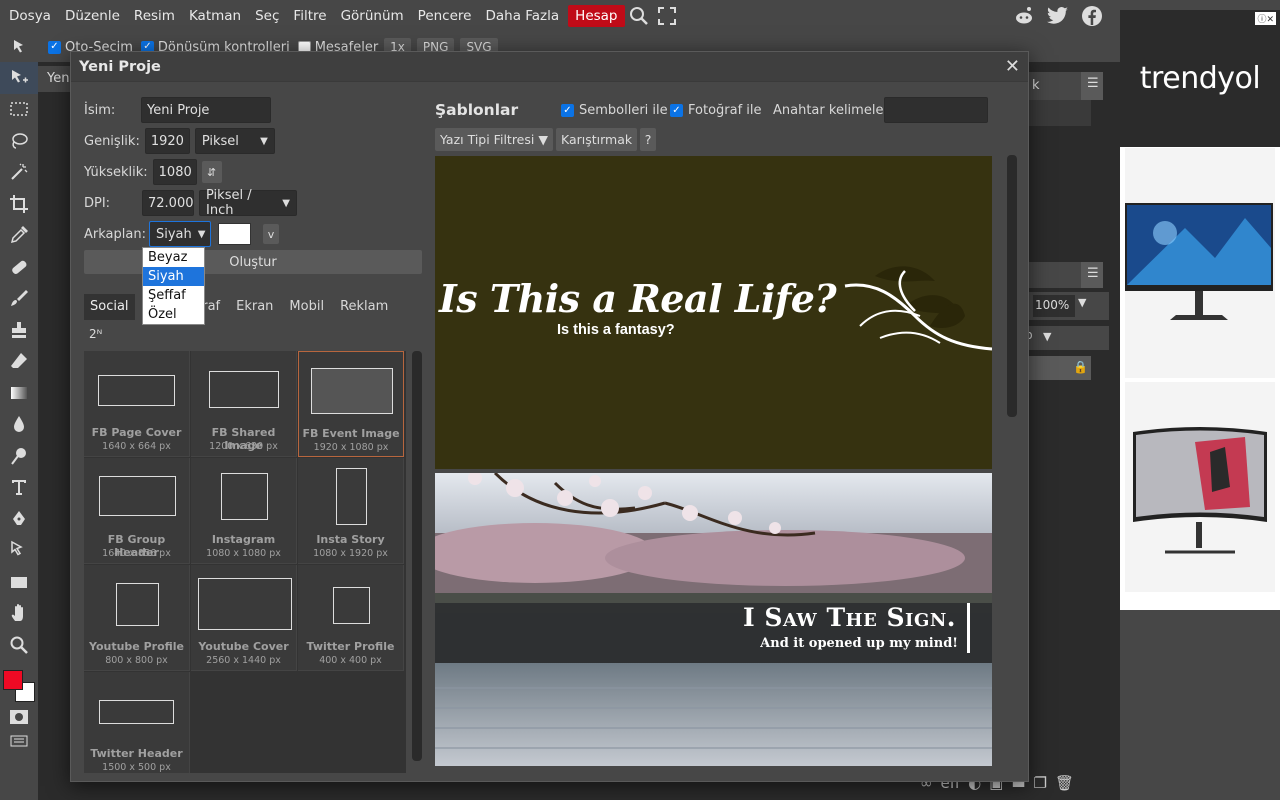 This screenshot has height=800, width=1280. I want to click on fullscreen-icon, so click(667, 16).